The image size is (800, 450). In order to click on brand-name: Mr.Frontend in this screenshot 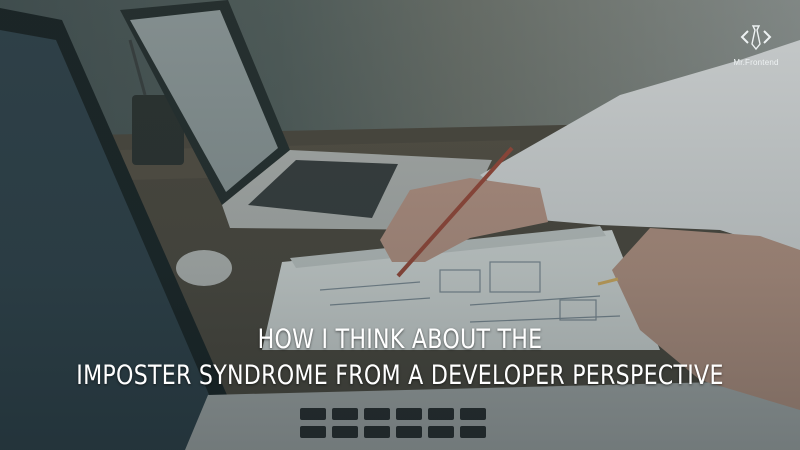, I will do `click(756, 62)`.